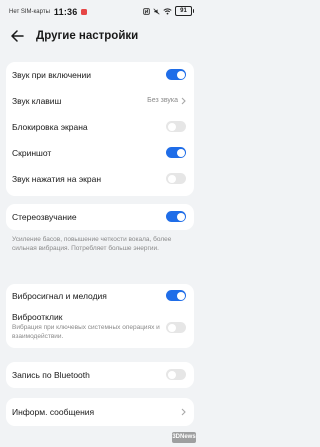  I want to click on vibro-click-label: Виброотклик, so click(37, 317).